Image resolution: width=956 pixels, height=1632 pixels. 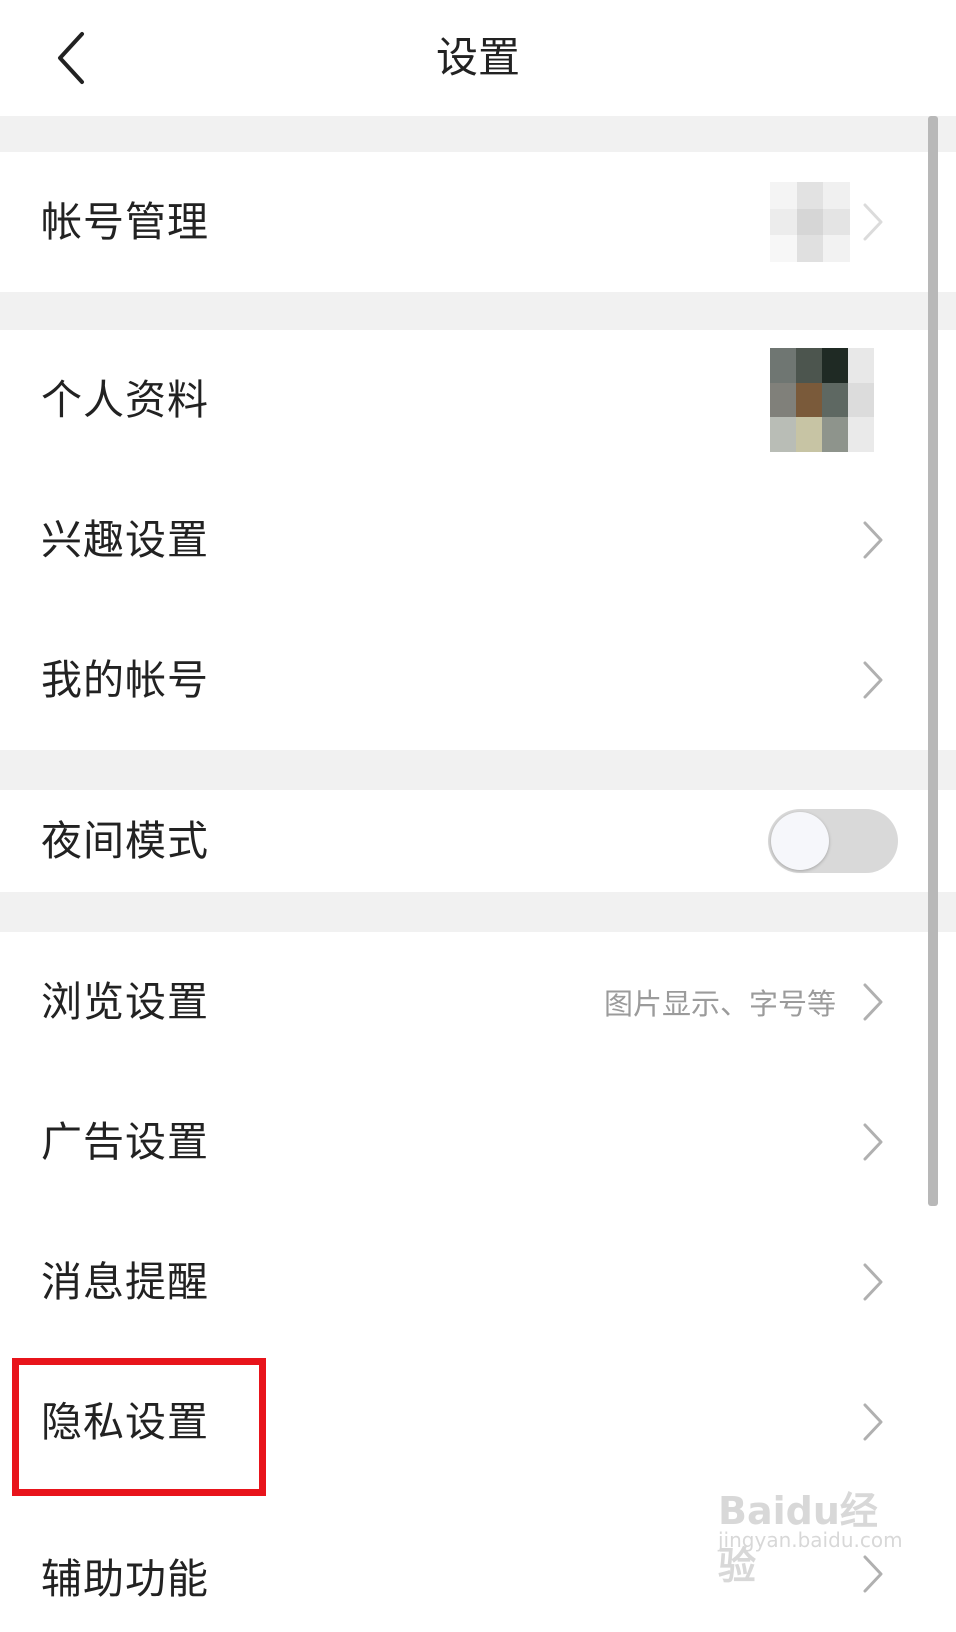 I want to click on row-label: 夜间模式, so click(x=125, y=841).